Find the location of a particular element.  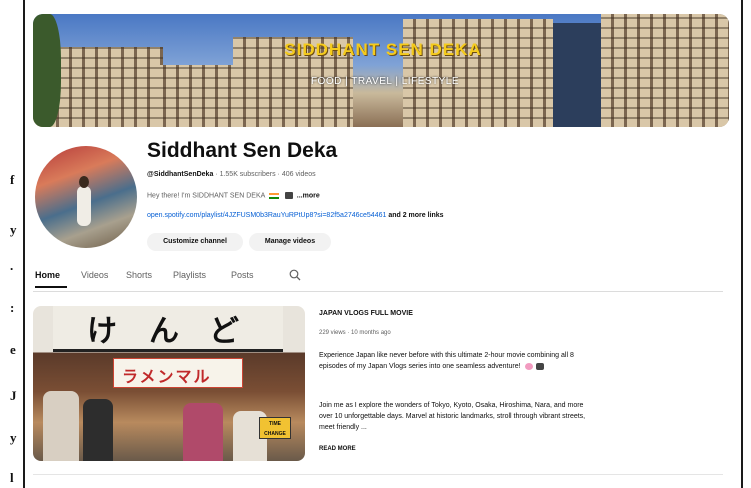

sign-char: ど is located at coordinates (224, 331).